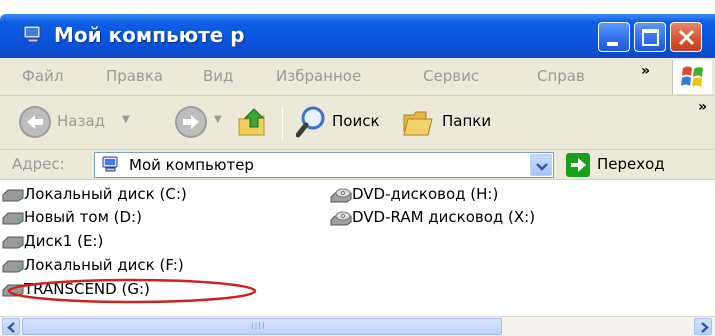 Image resolution: width=715 pixels, height=336 pixels. What do you see at coordinates (258, 327) in the screenshot?
I see `scroll-grip: IIII` at bounding box center [258, 327].